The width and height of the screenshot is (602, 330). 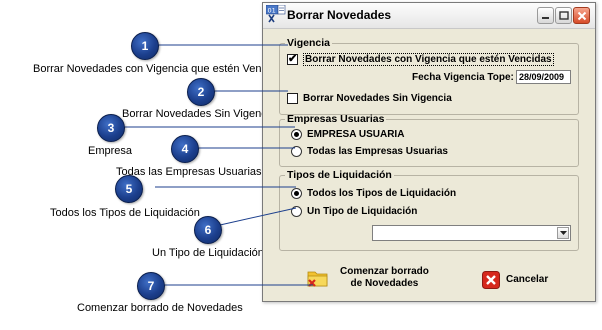 What do you see at coordinates (151, 286) in the screenshot?
I see `callout-marker-7: 7` at bounding box center [151, 286].